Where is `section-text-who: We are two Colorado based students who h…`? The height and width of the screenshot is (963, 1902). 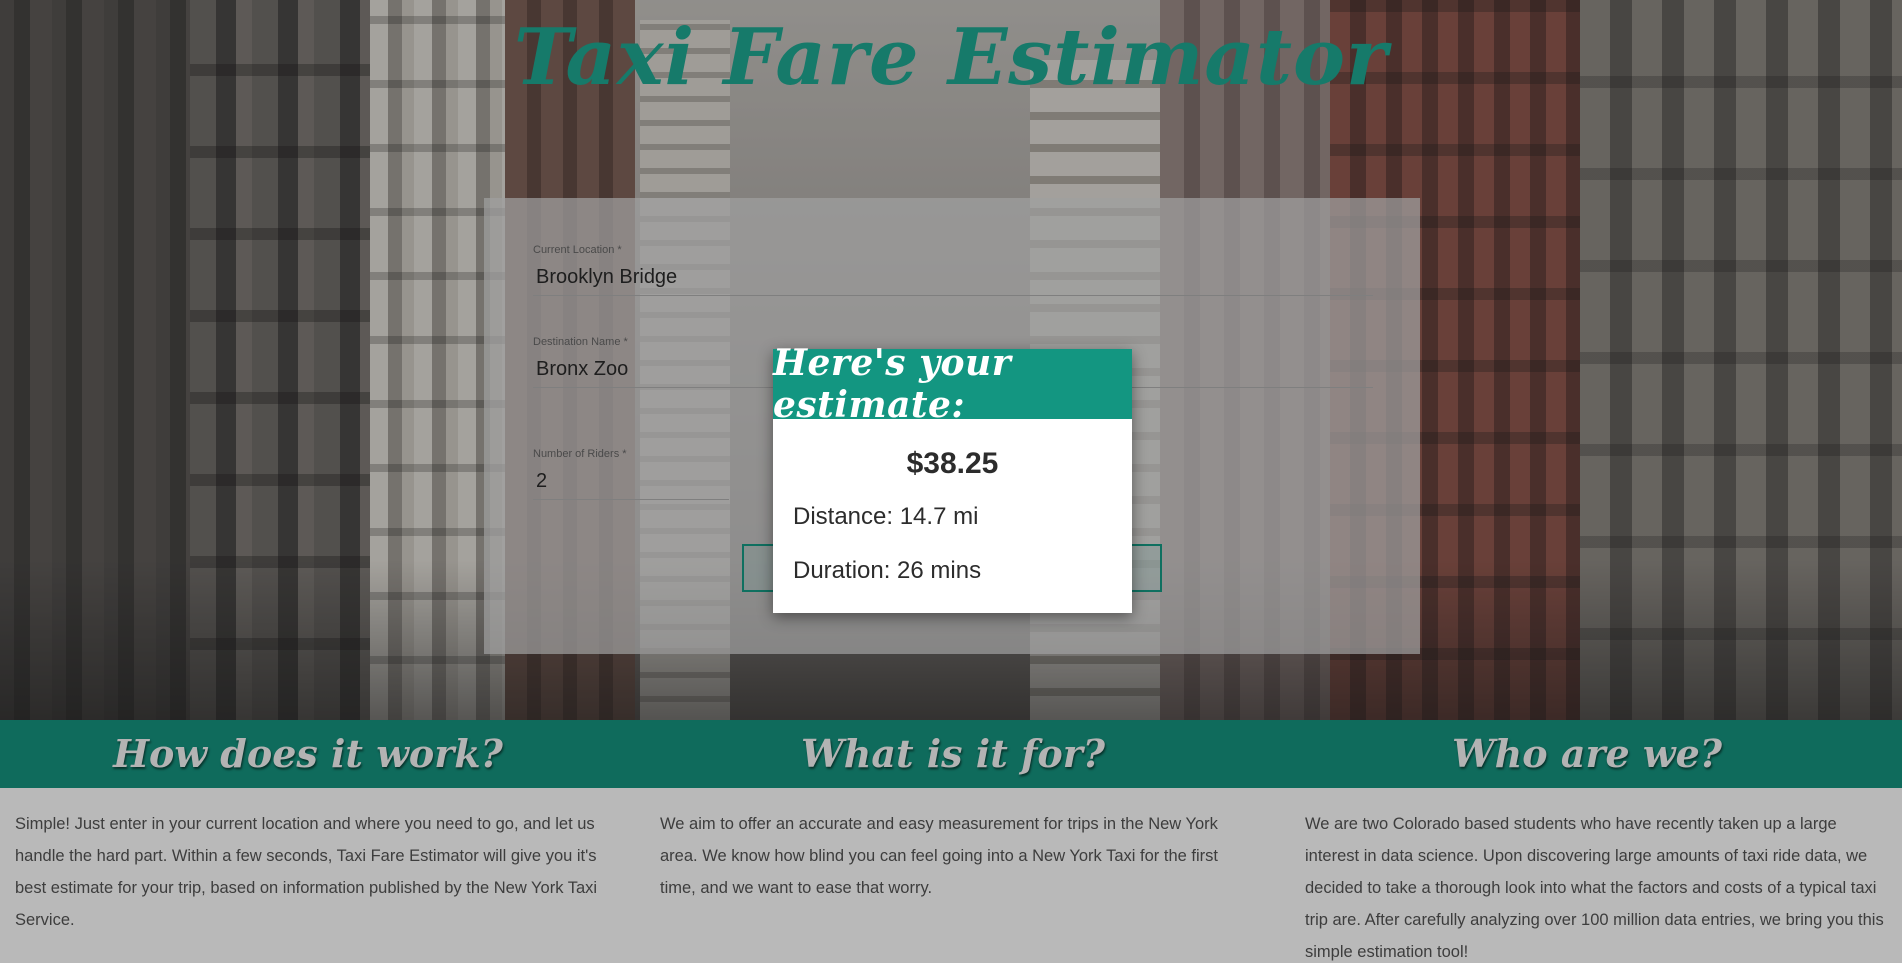 section-text-who: We are two Colorado based students who h… is located at coordinates (1594, 888).